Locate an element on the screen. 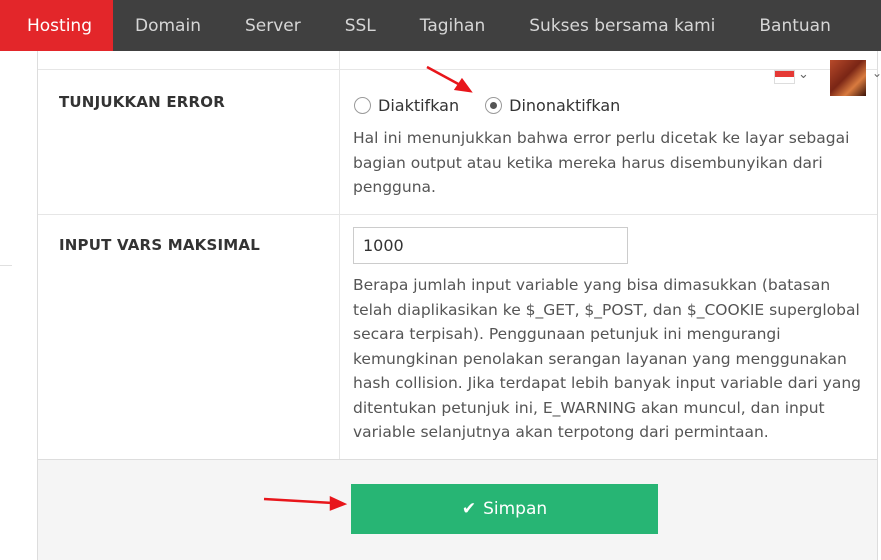  nav-item-domain: Domain is located at coordinates (168, 25).